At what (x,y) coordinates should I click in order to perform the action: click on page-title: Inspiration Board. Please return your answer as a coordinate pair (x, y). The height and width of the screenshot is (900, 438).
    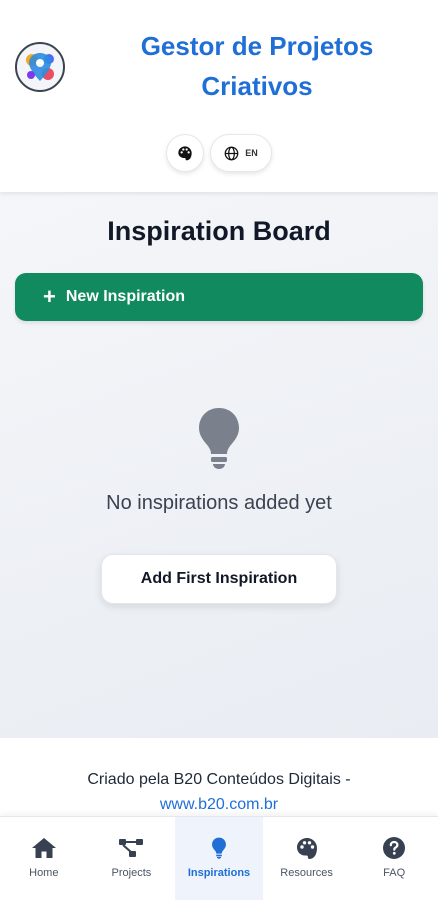
    Looking at the image, I should click on (219, 231).